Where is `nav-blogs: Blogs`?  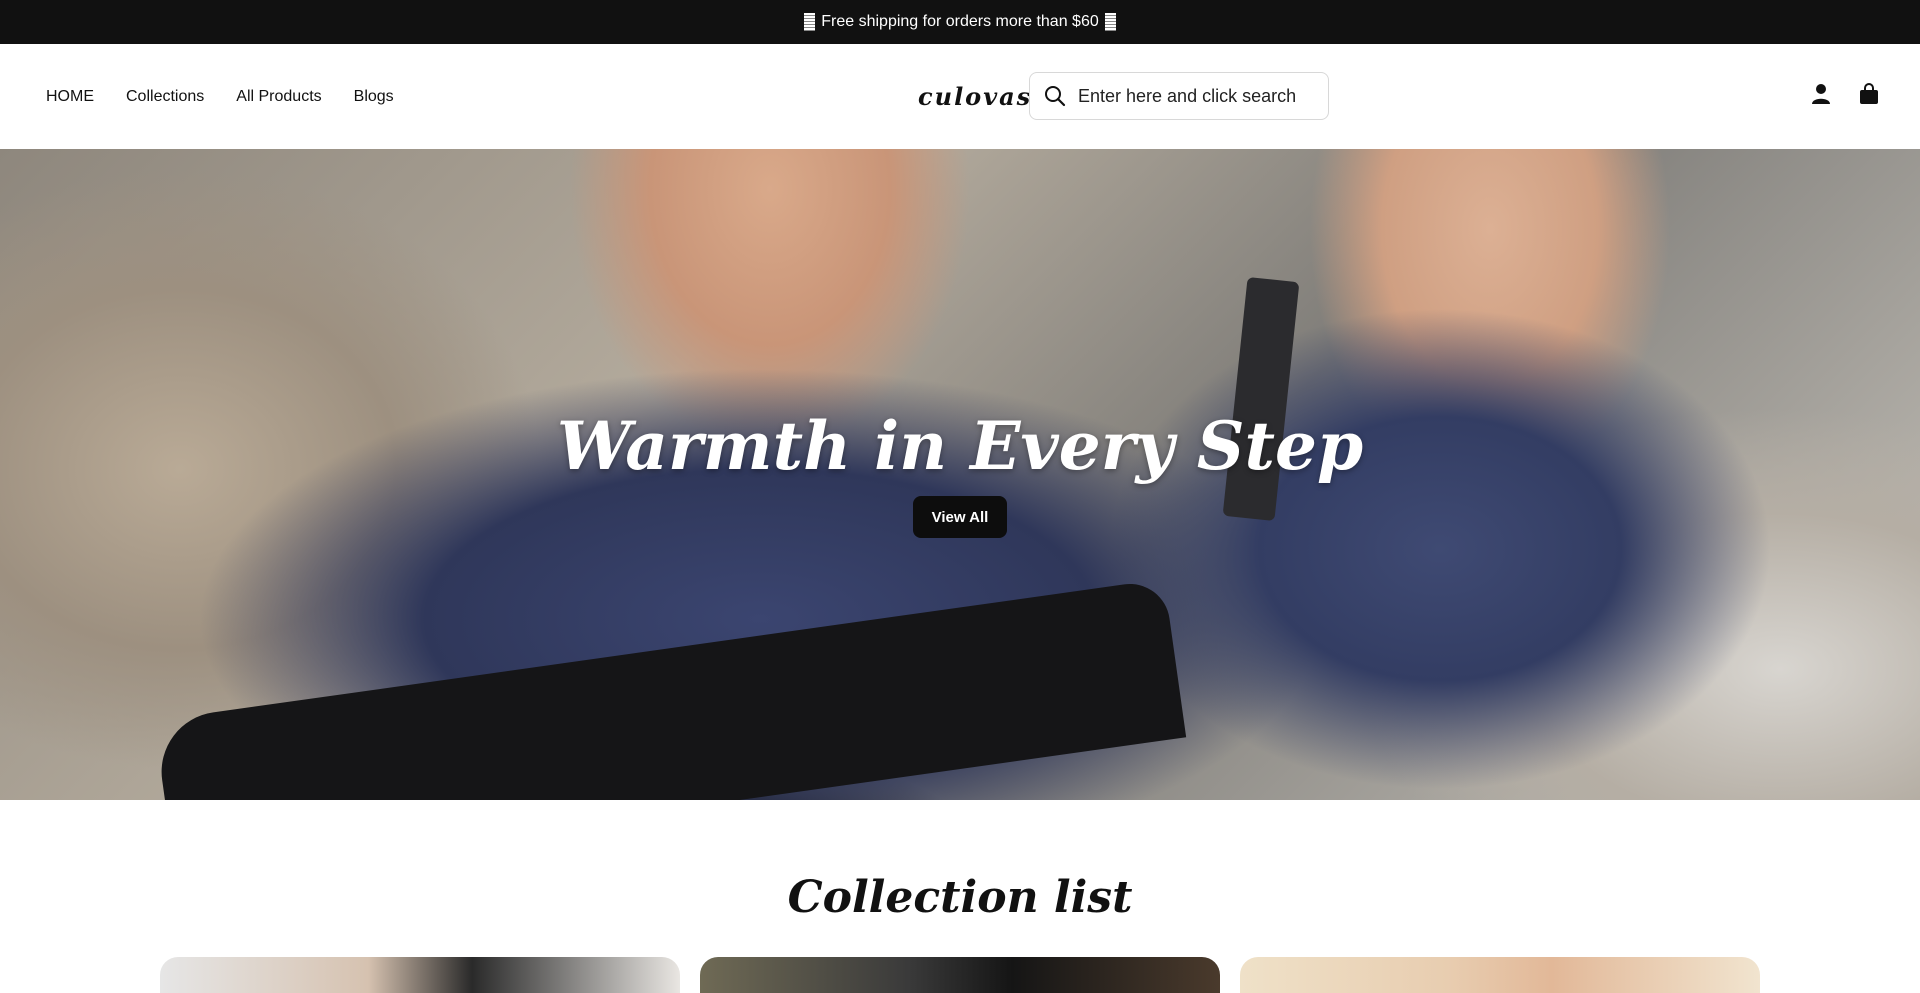 nav-blogs: Blogs is located at coordinates (374, 97).